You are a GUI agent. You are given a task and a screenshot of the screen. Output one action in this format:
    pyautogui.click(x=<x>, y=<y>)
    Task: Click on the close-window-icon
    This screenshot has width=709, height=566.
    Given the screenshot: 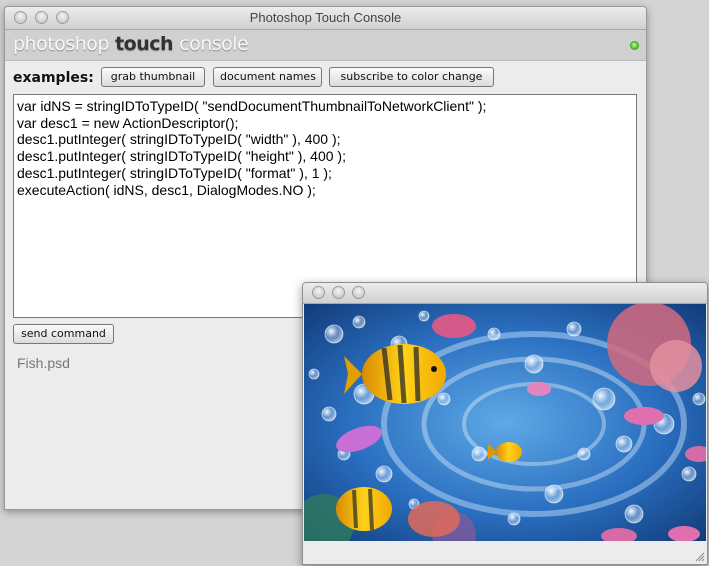 What is the action you would take?
    pyautogui.click(x=318, y=292)
    